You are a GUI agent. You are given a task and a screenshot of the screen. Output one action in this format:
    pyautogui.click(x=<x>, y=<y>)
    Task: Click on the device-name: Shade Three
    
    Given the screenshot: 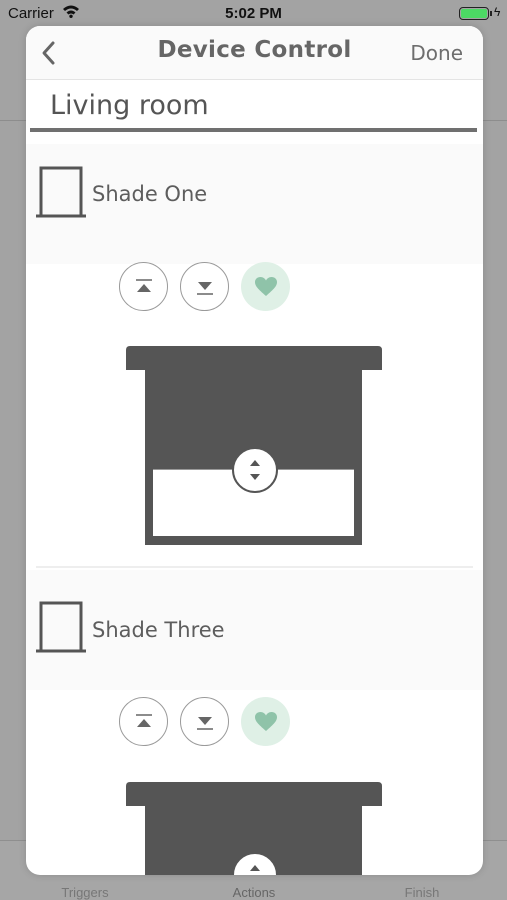 What is the action you would take?
    pyautogui.click(x=158, y=630)
    